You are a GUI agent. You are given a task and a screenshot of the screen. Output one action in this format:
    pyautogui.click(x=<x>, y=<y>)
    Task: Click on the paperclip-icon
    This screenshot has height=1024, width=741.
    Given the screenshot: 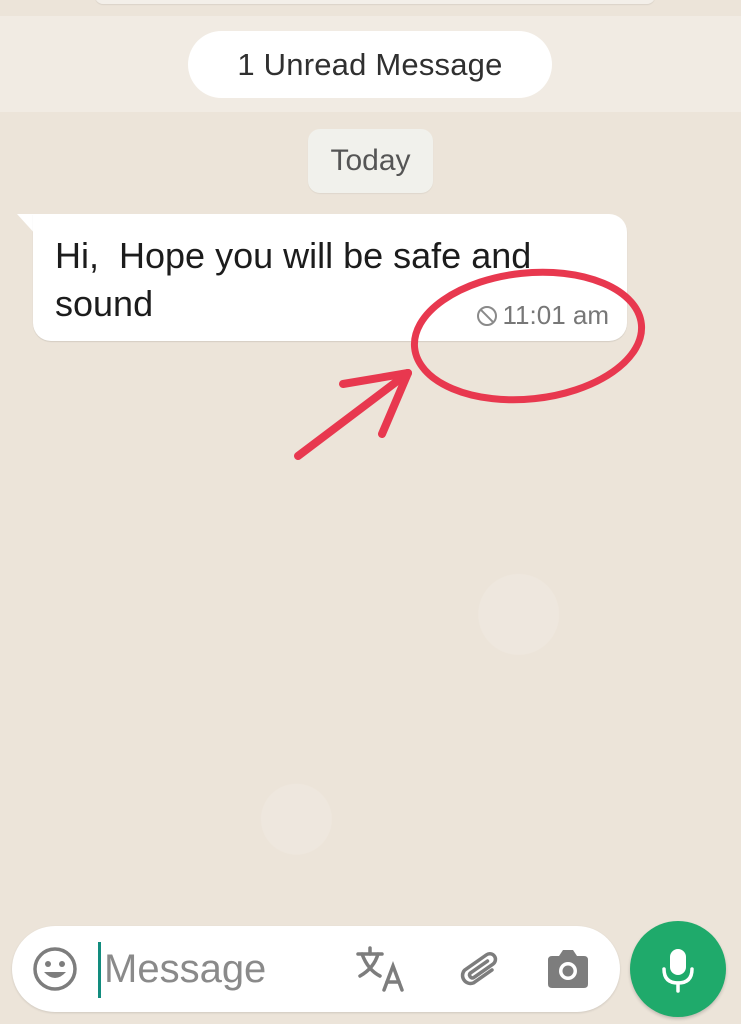 What is the action you would take?
    pyautogui.click(x=481, y=969)
    